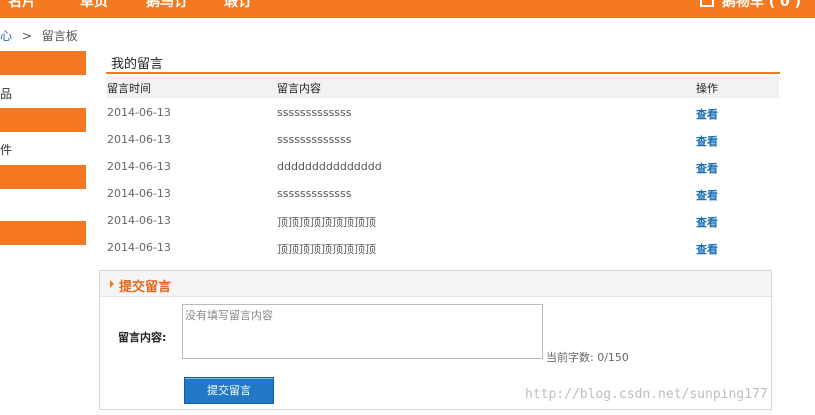 This screenshot has width=815, height=415. Describe the element at coordinates (329, 166) in the screenshot. I see `message-content: ddddddddddddddd` at that location.